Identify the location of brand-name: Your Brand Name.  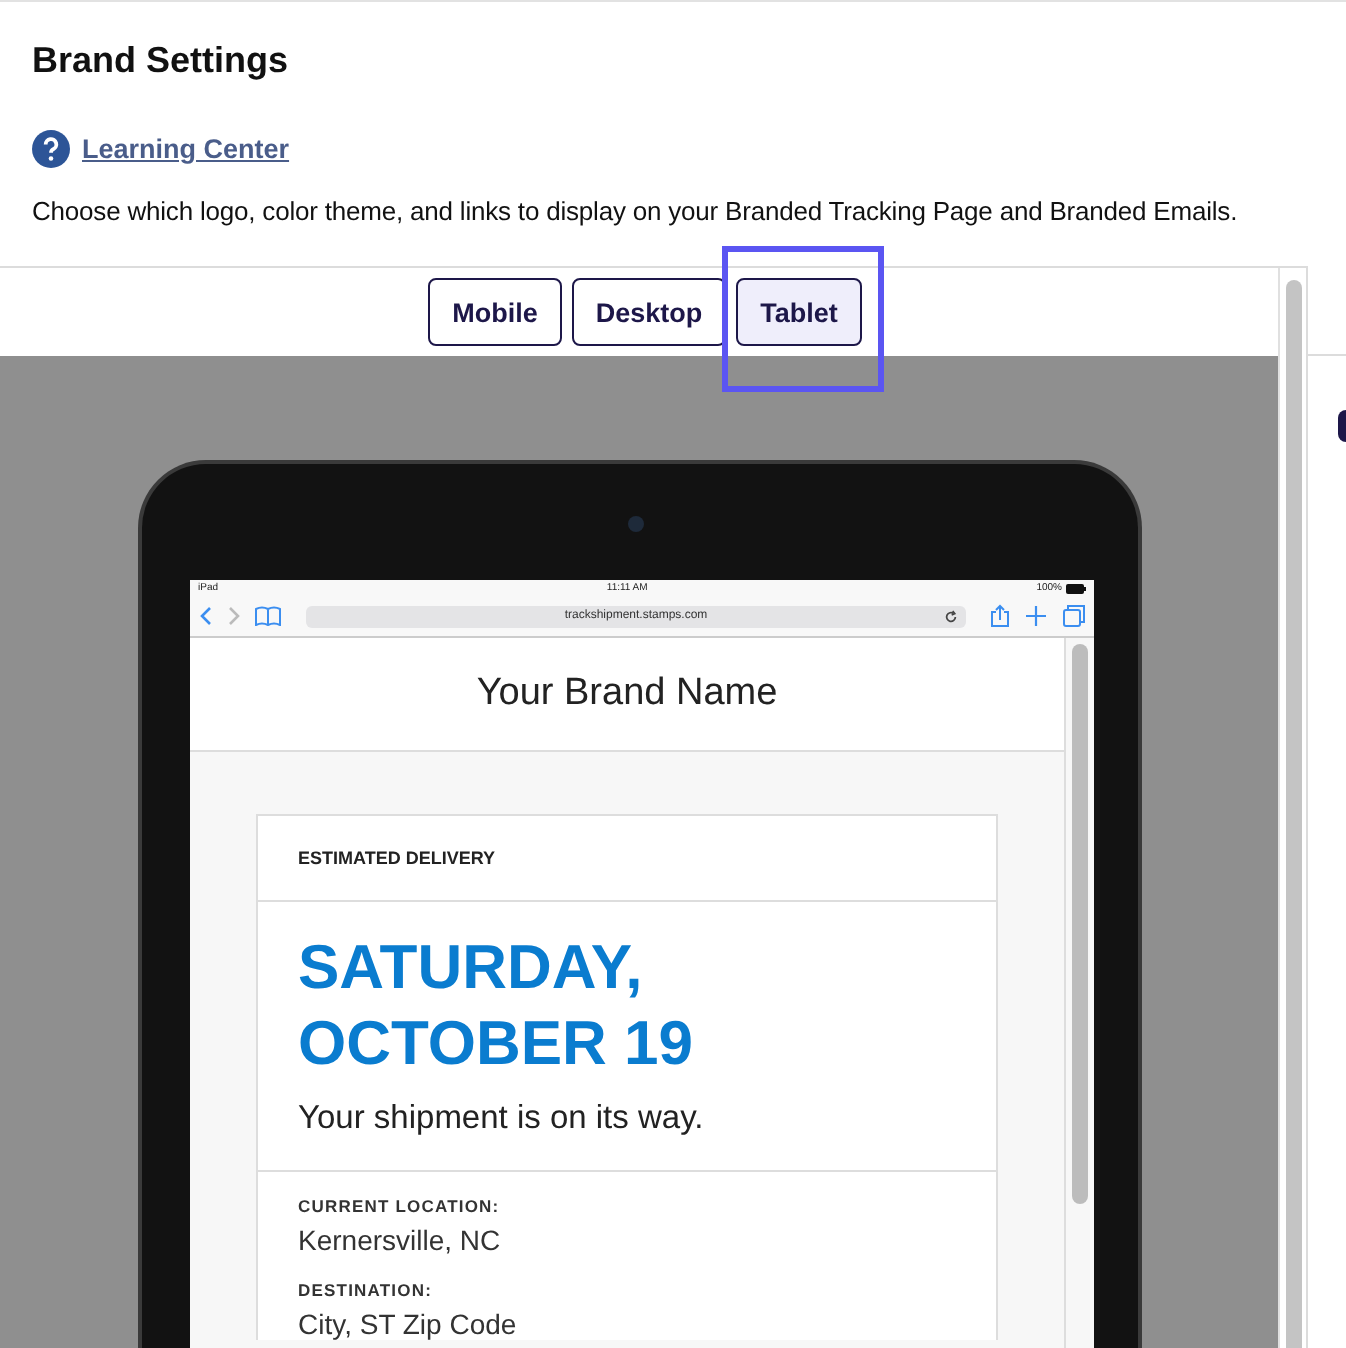
(627, 695).